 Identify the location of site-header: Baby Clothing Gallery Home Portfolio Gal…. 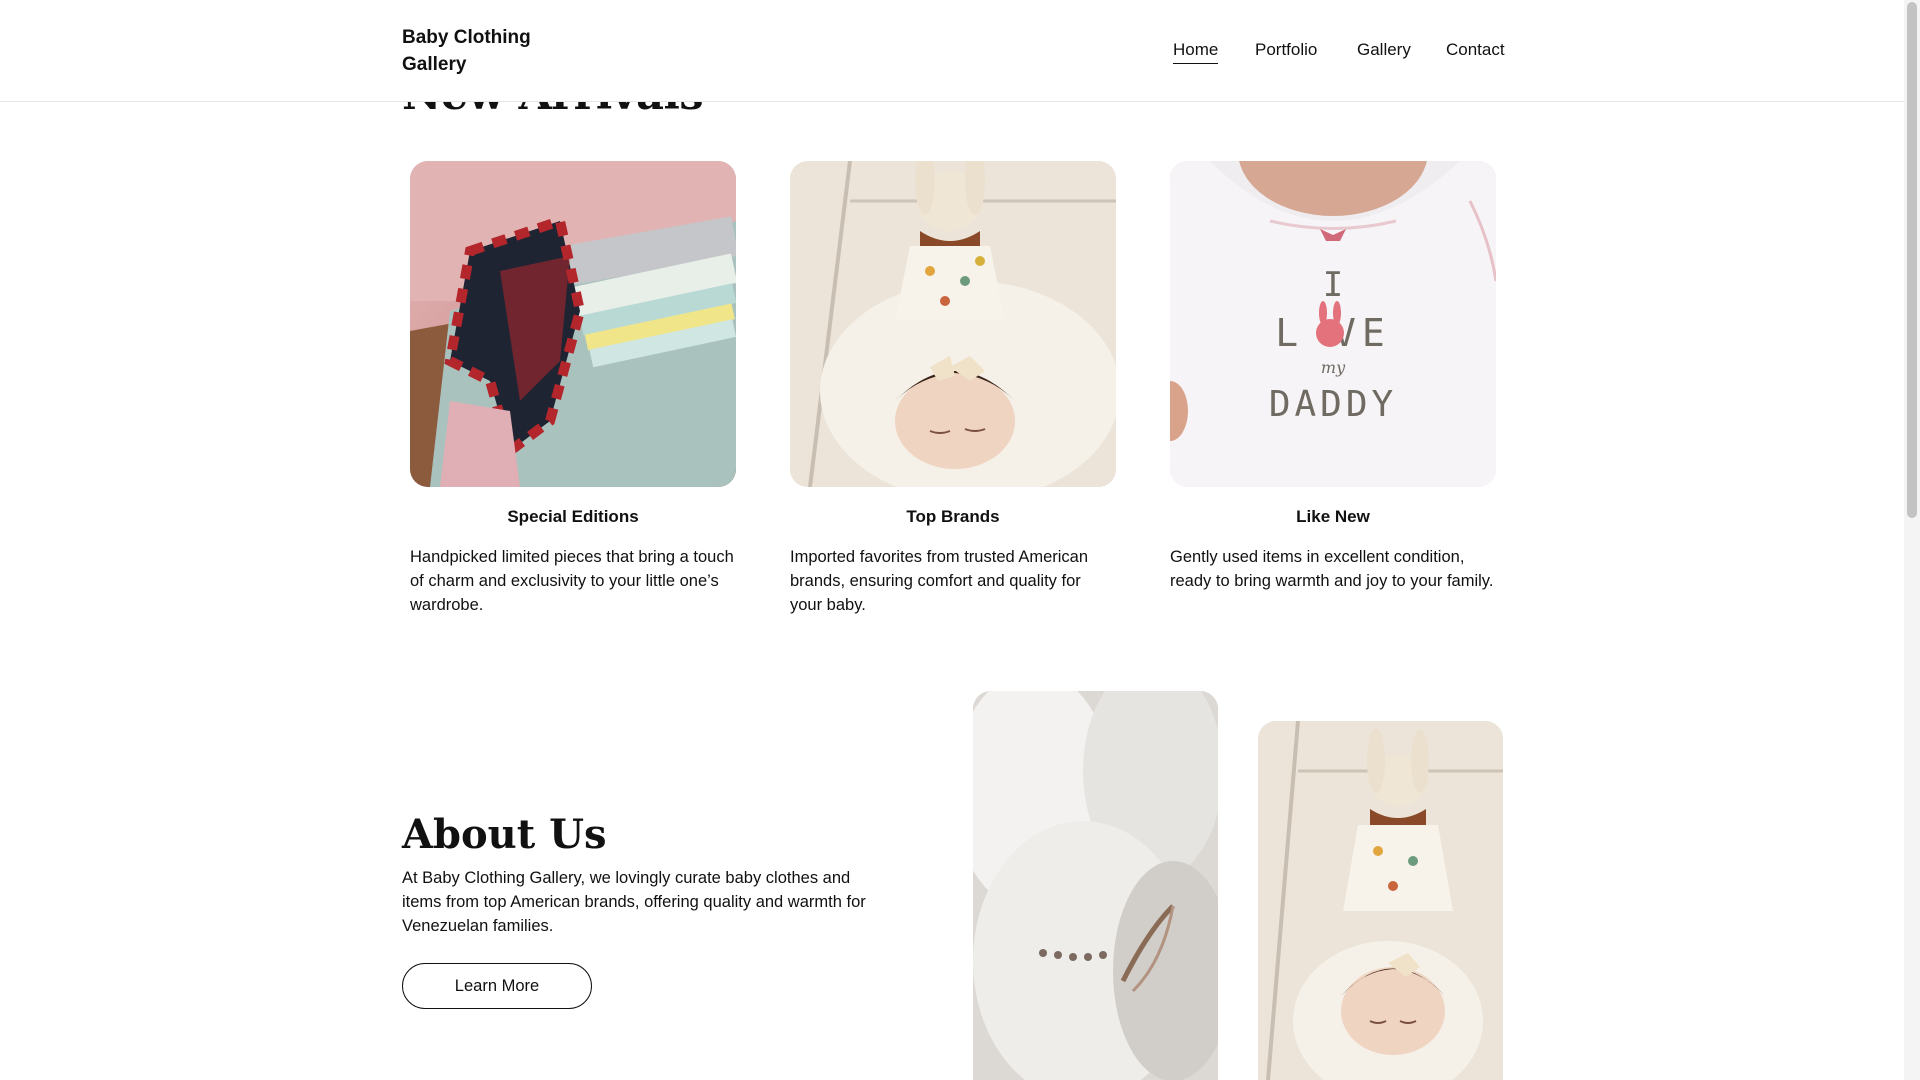
(952, 51).